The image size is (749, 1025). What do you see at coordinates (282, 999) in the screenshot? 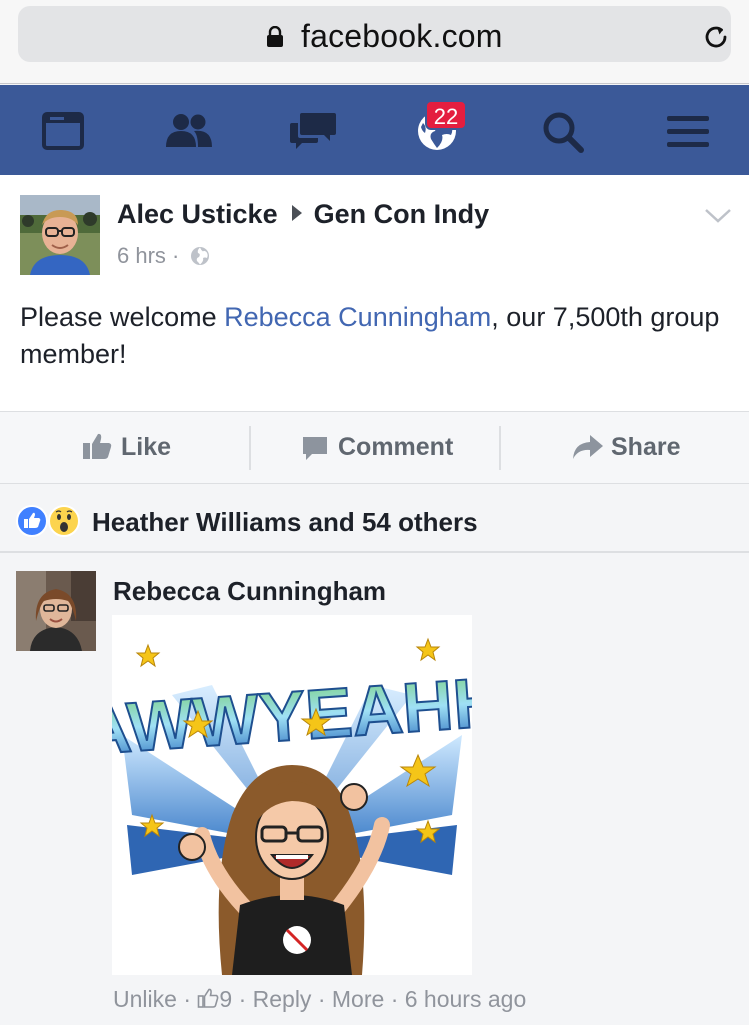
I see `reply-link: Reply` at bounding box center [282, 999].